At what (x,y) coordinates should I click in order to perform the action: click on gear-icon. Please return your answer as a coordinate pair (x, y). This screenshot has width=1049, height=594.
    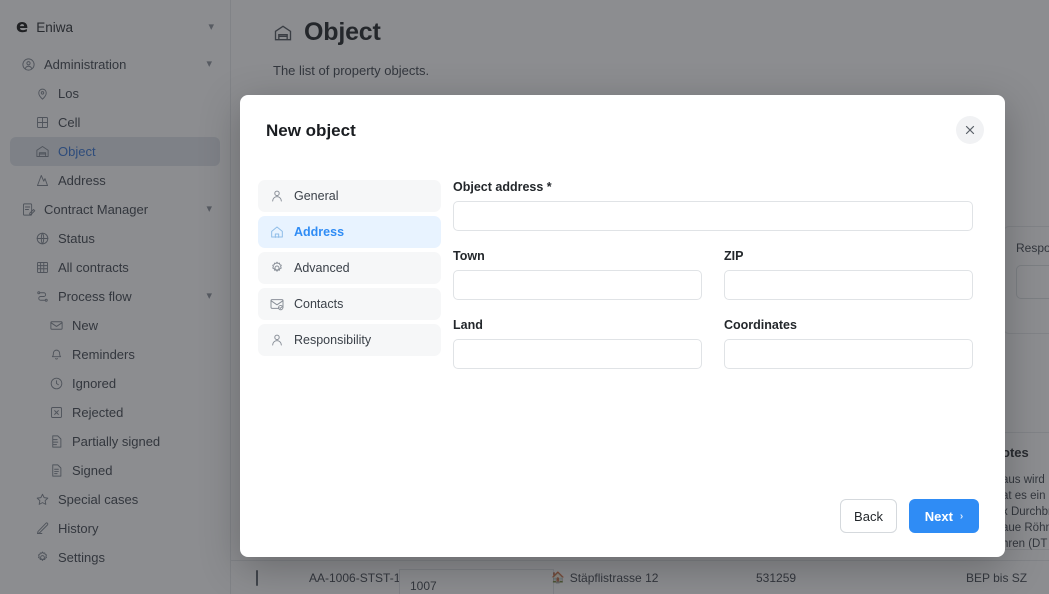
    Looking at the image, I should click on (276, 268).